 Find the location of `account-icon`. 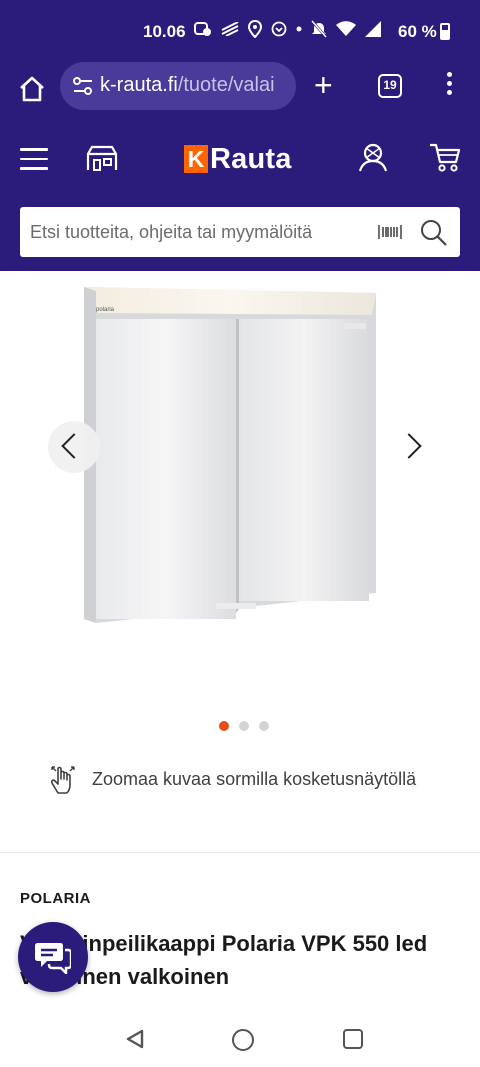

account-icon is located at coordinates (373, 157).